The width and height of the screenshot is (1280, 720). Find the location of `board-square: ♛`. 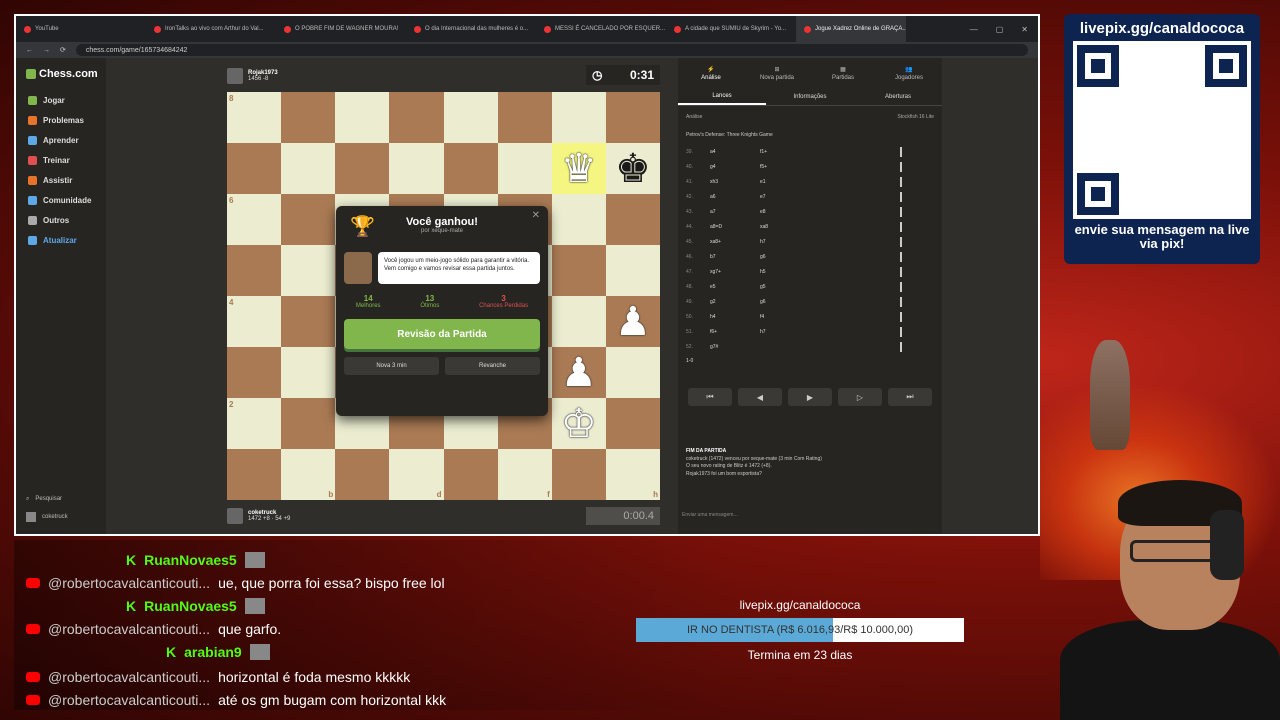

board-square: ♛ is located at coordinates (578, 168).